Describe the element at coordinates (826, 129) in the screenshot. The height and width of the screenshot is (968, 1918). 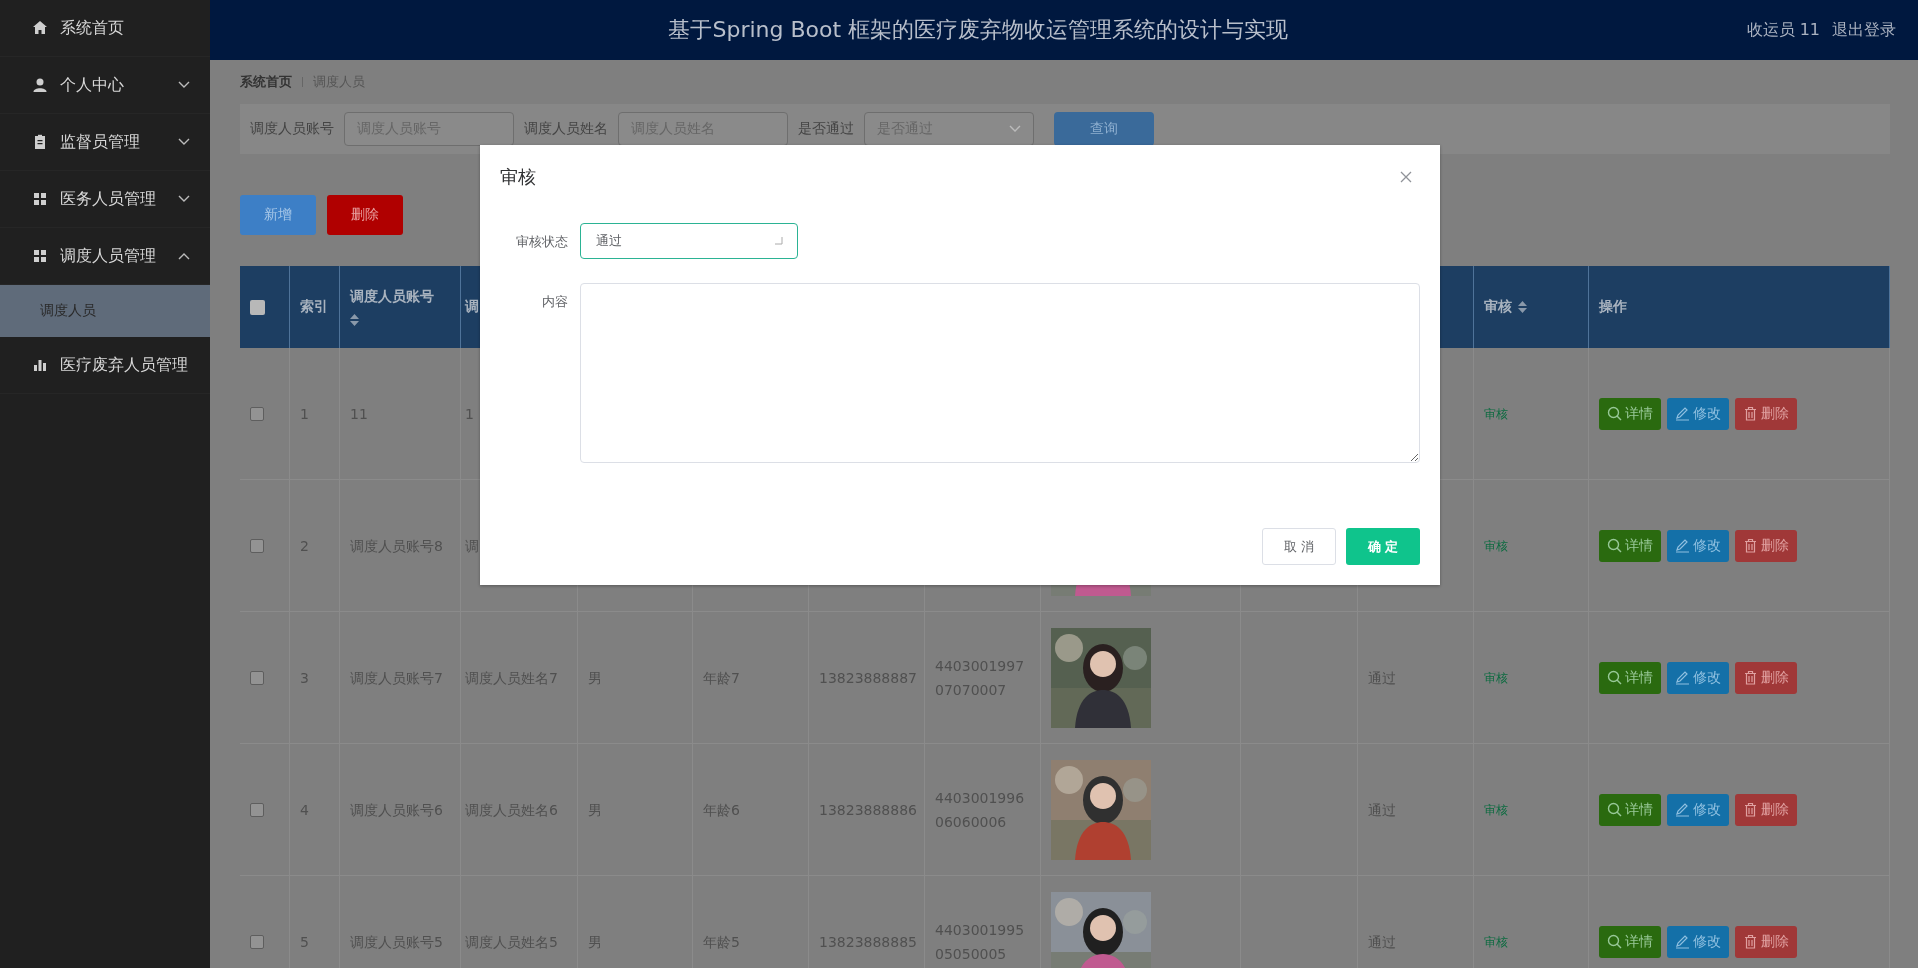
I see `field-label: 是否通过` at that location.